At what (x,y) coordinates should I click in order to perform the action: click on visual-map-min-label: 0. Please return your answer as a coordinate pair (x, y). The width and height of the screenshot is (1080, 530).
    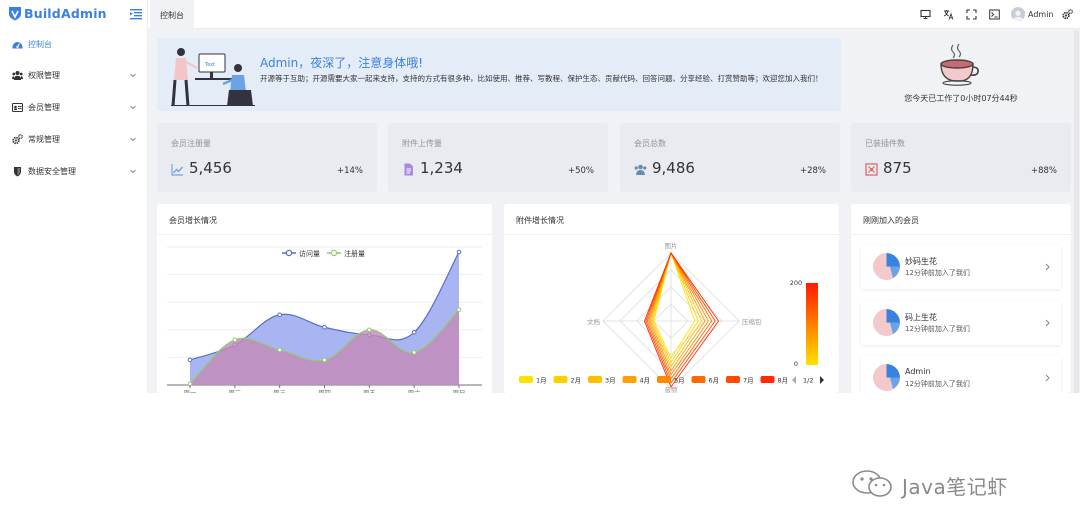
    Looking at the image, I should click on (796, 364).